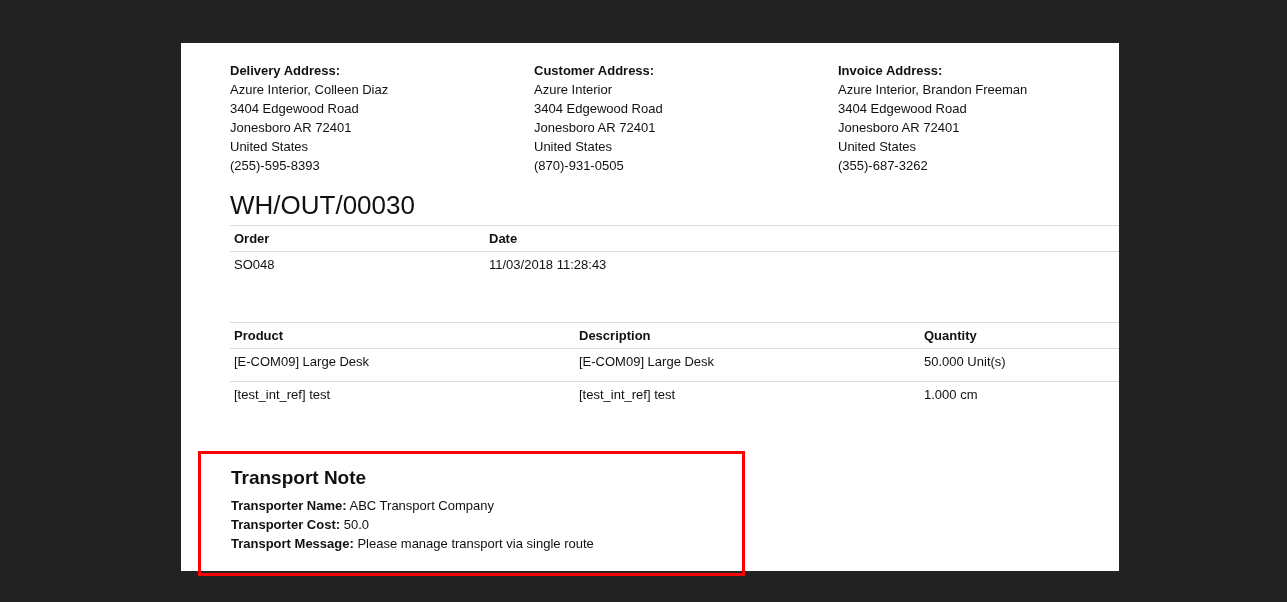 The height and width of the screenshot is (602, 1287). Describe the element at coordinates (883, 166) in the screenshot. I see `address-line: (355)-687-3262` at that location.